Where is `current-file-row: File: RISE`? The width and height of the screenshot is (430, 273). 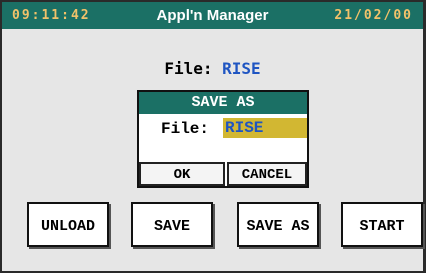
current-file-row: File: RISE is located at coordinates (212, 68).